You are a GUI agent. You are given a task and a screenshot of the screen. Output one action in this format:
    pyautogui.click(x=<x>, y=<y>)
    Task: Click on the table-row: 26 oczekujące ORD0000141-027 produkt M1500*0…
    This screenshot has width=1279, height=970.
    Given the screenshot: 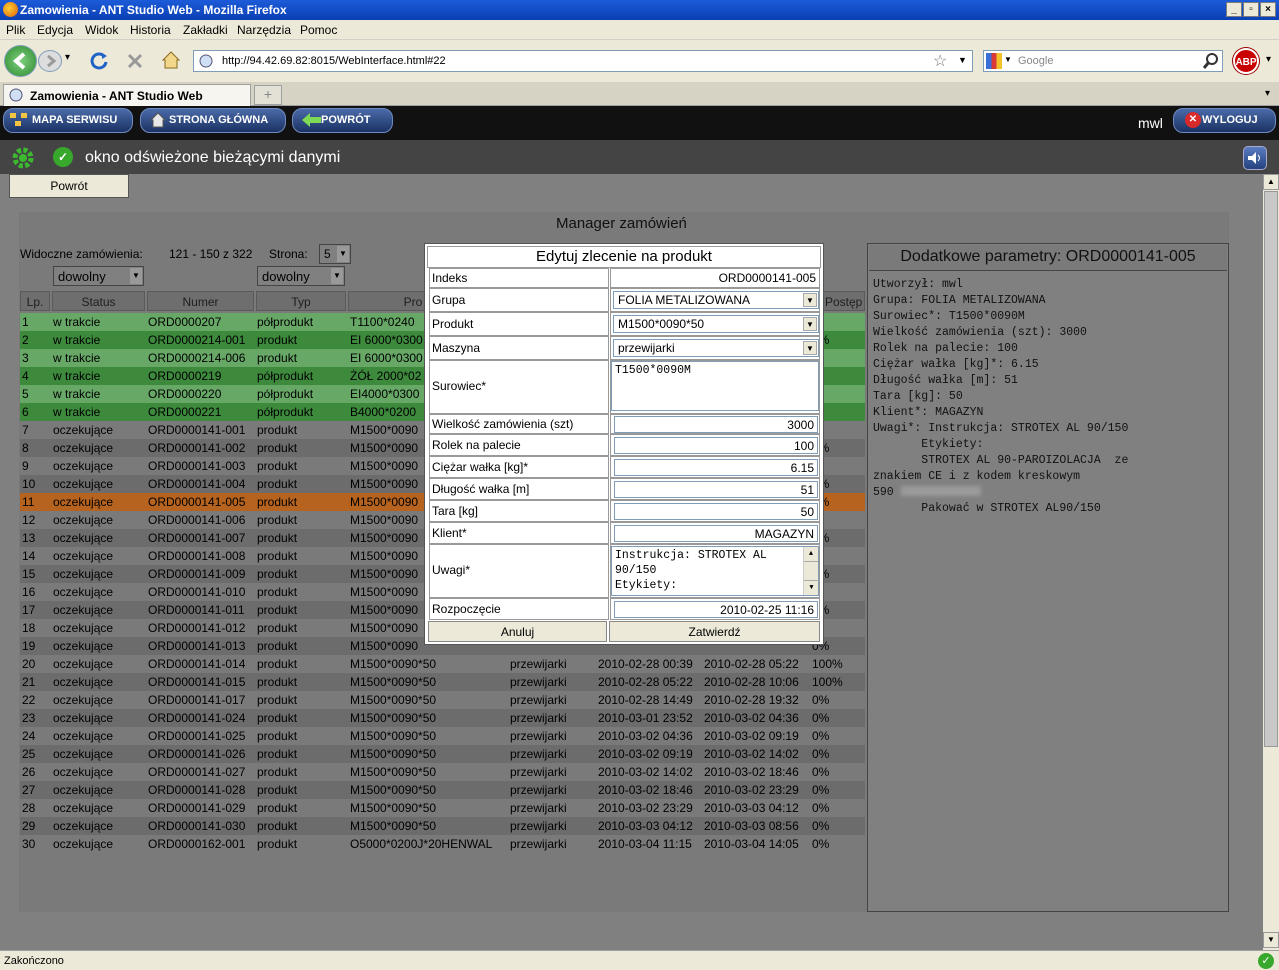 What is the action you would take?
    pyautogui.click(x=442, y=772)
    